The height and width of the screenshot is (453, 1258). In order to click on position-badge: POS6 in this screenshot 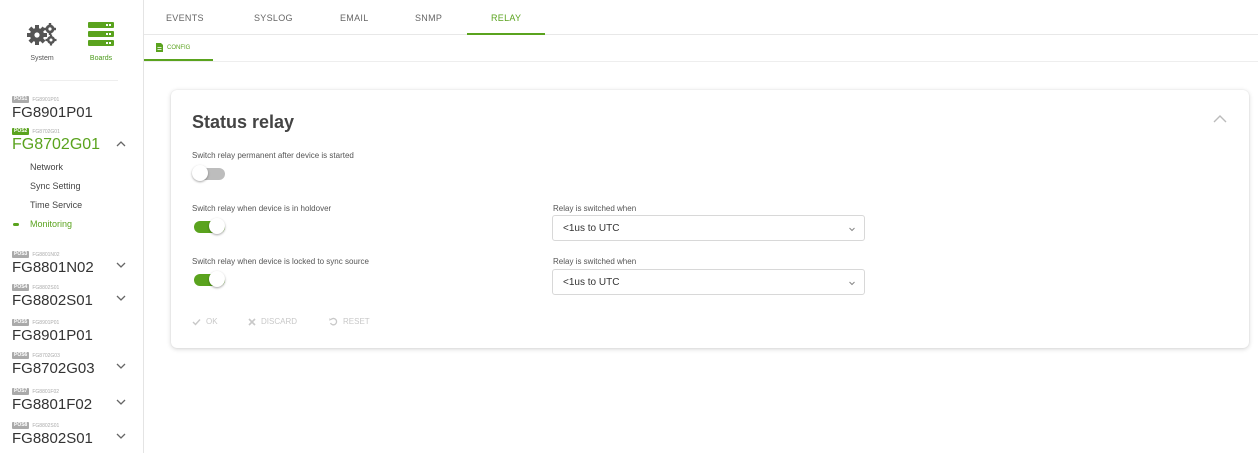, I will do `click(21, 355)`.